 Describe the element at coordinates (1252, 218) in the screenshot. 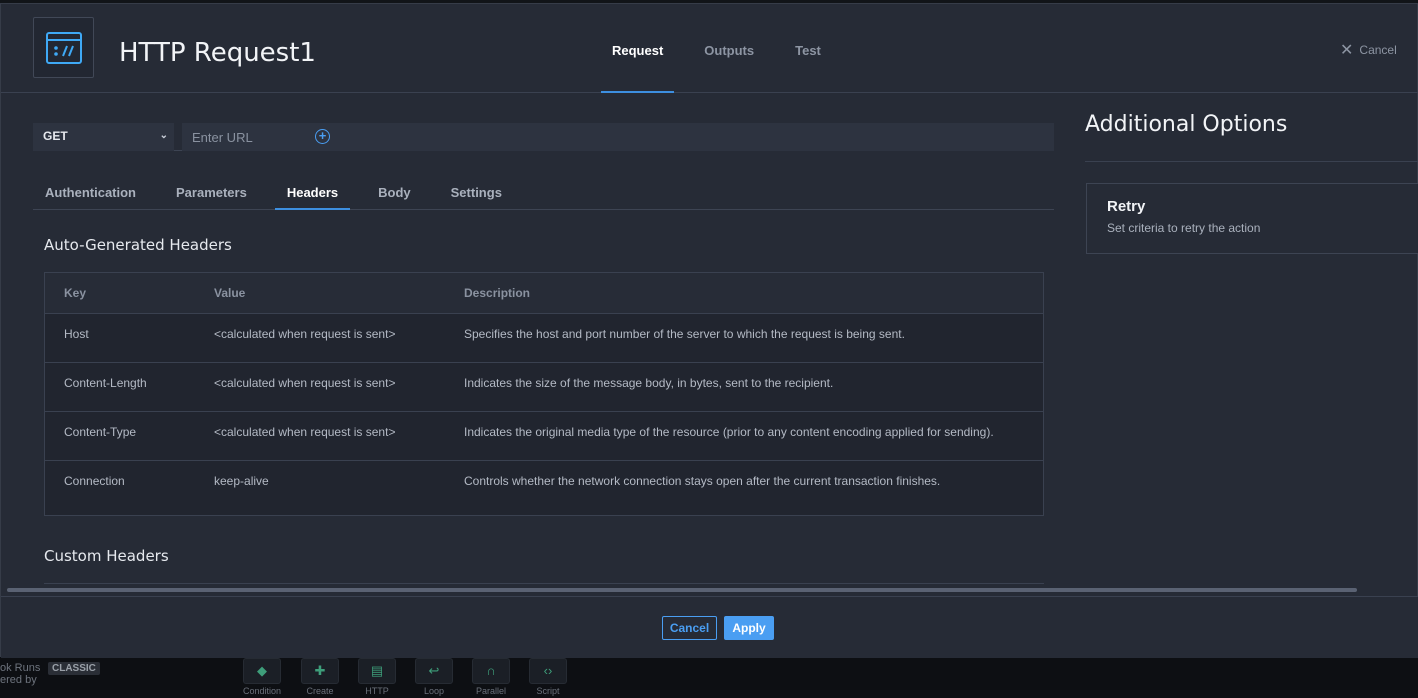

I see `retry-option-card: Retry Set criteria to retry the action` at that location.